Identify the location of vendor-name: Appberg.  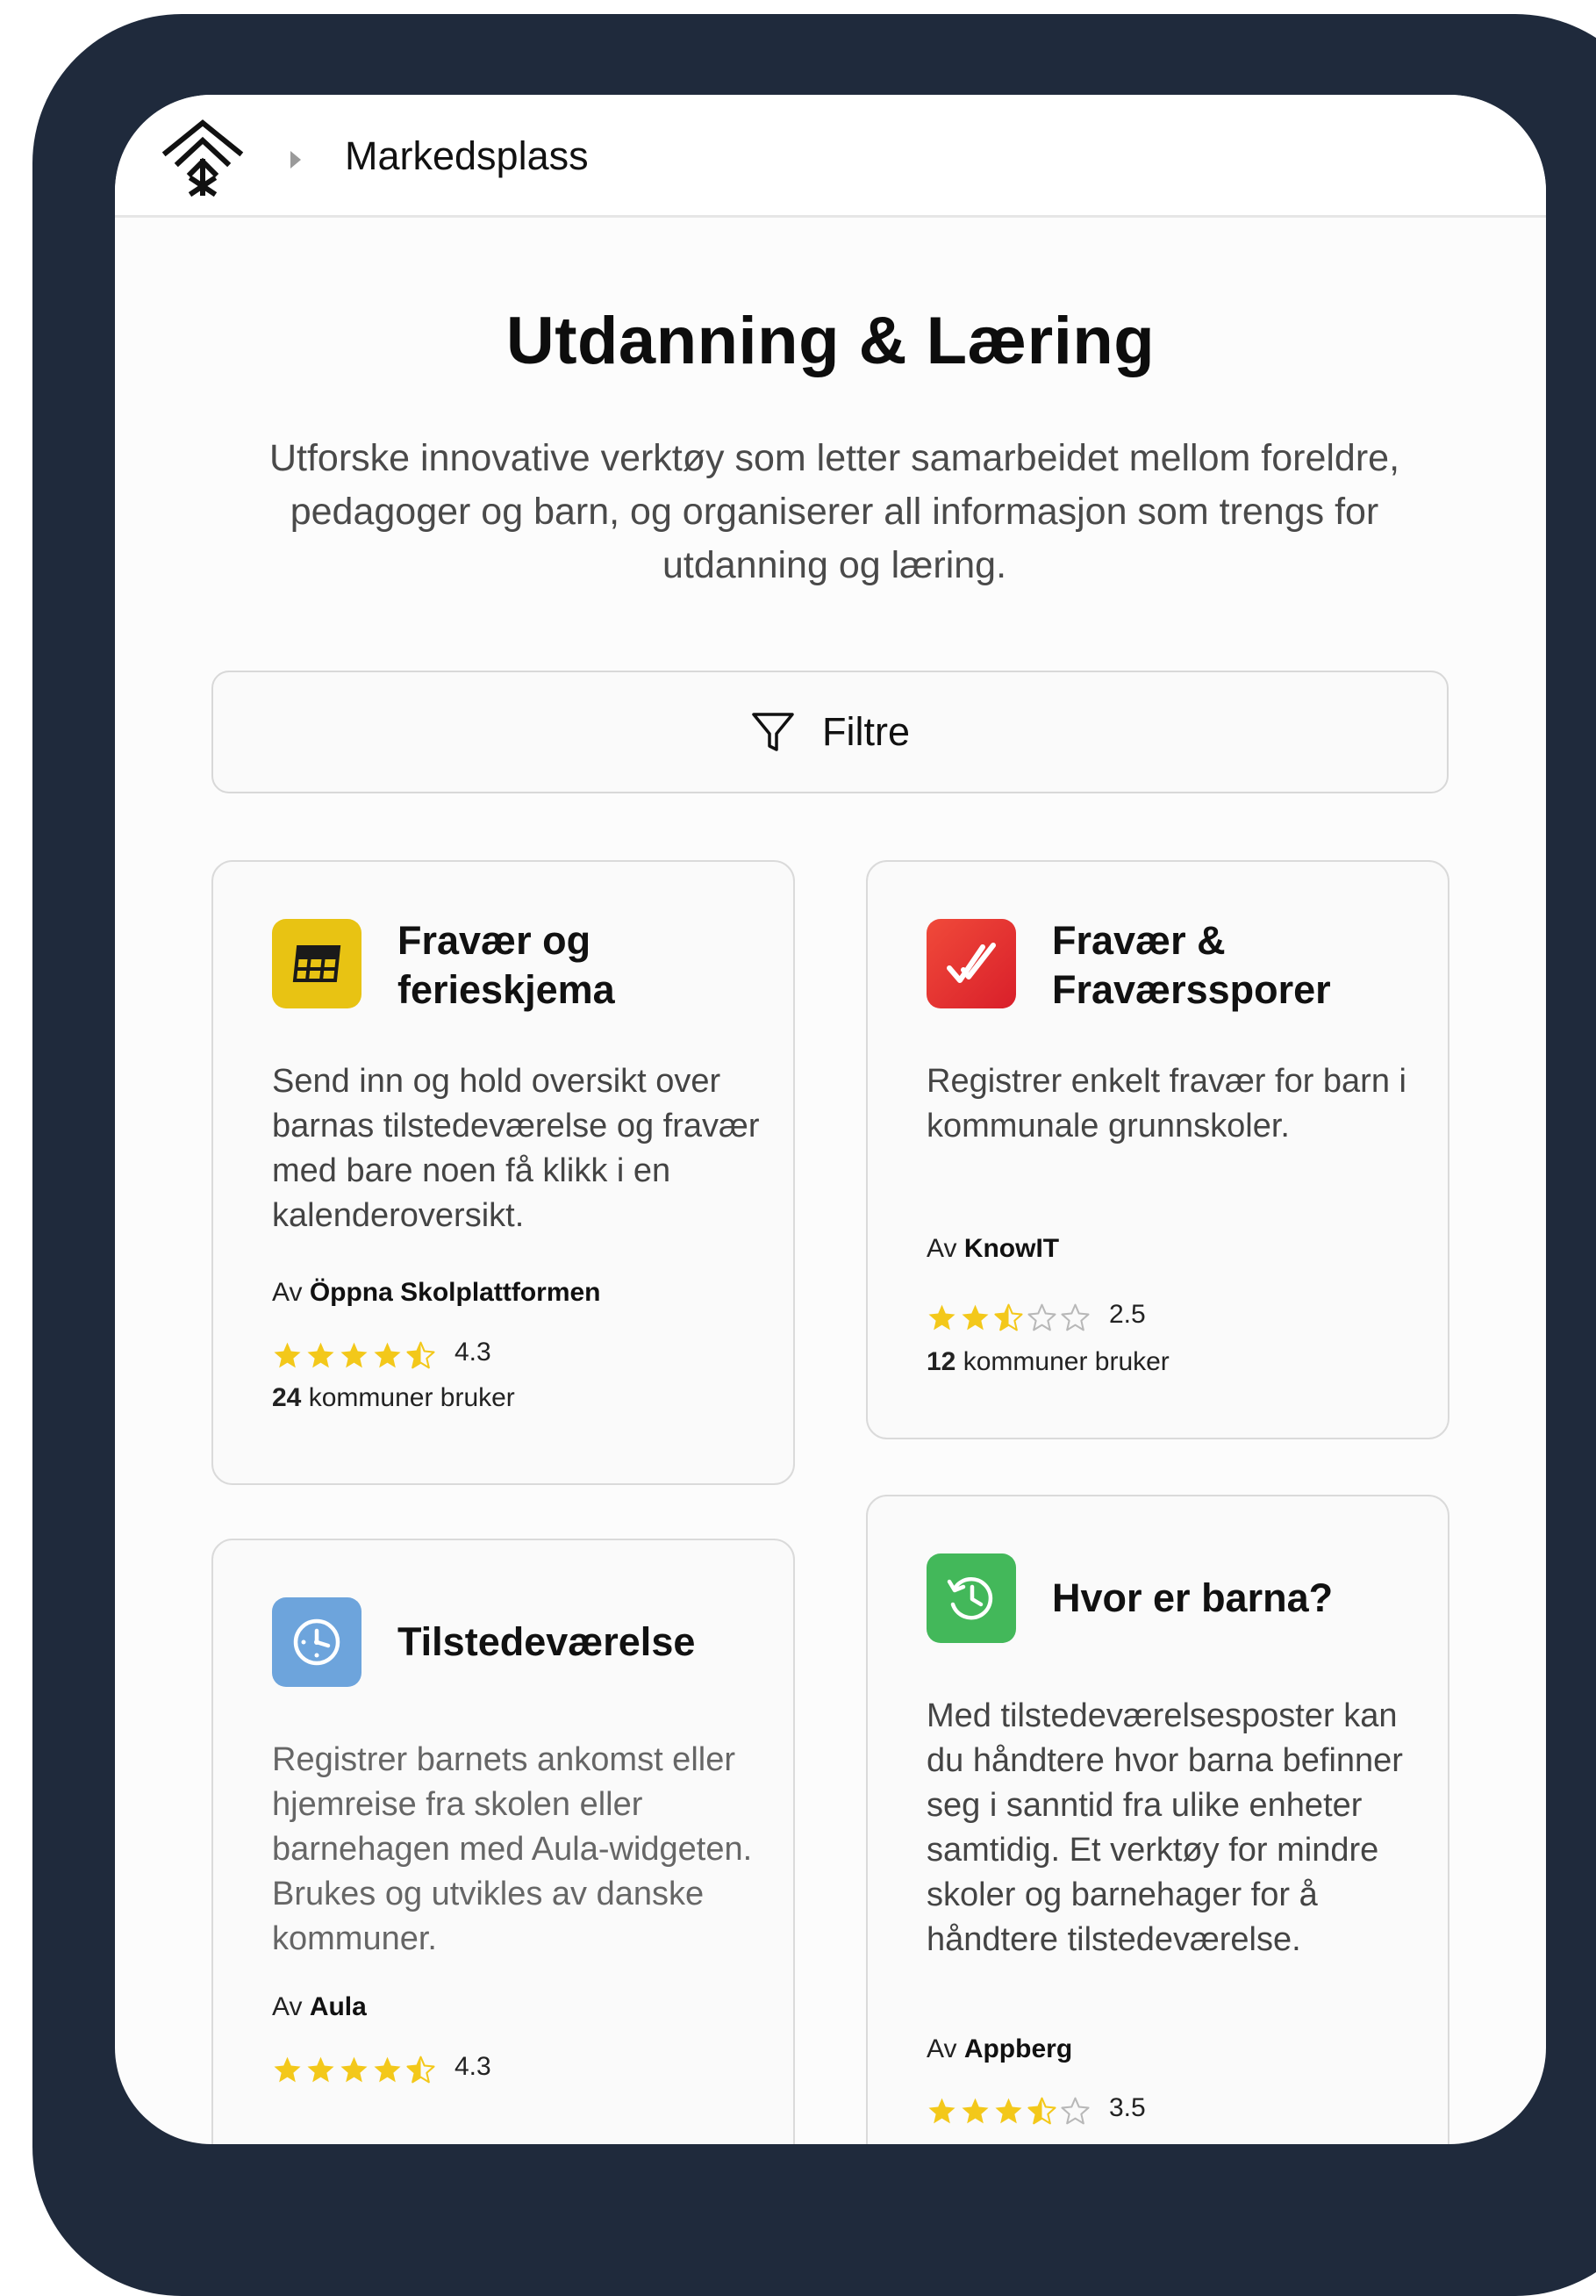
(1018, 2048).